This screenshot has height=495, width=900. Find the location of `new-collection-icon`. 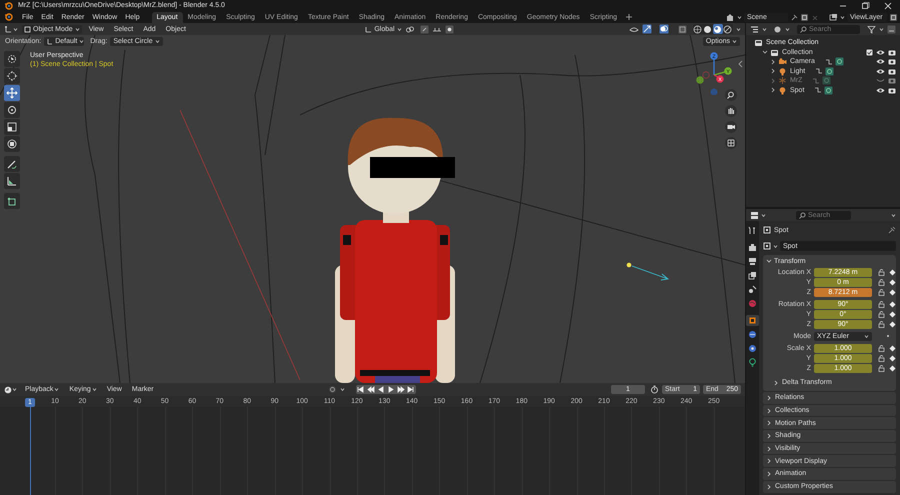

new-collection-icon is located at coordinates (891, 29).